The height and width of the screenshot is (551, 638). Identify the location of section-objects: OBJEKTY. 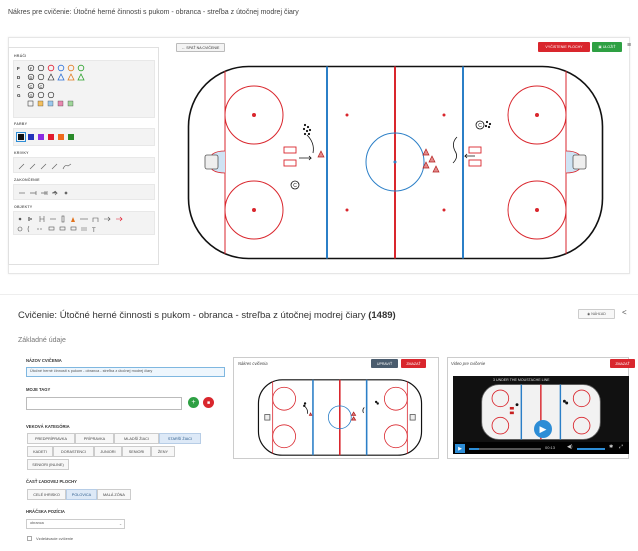
(23, 207).